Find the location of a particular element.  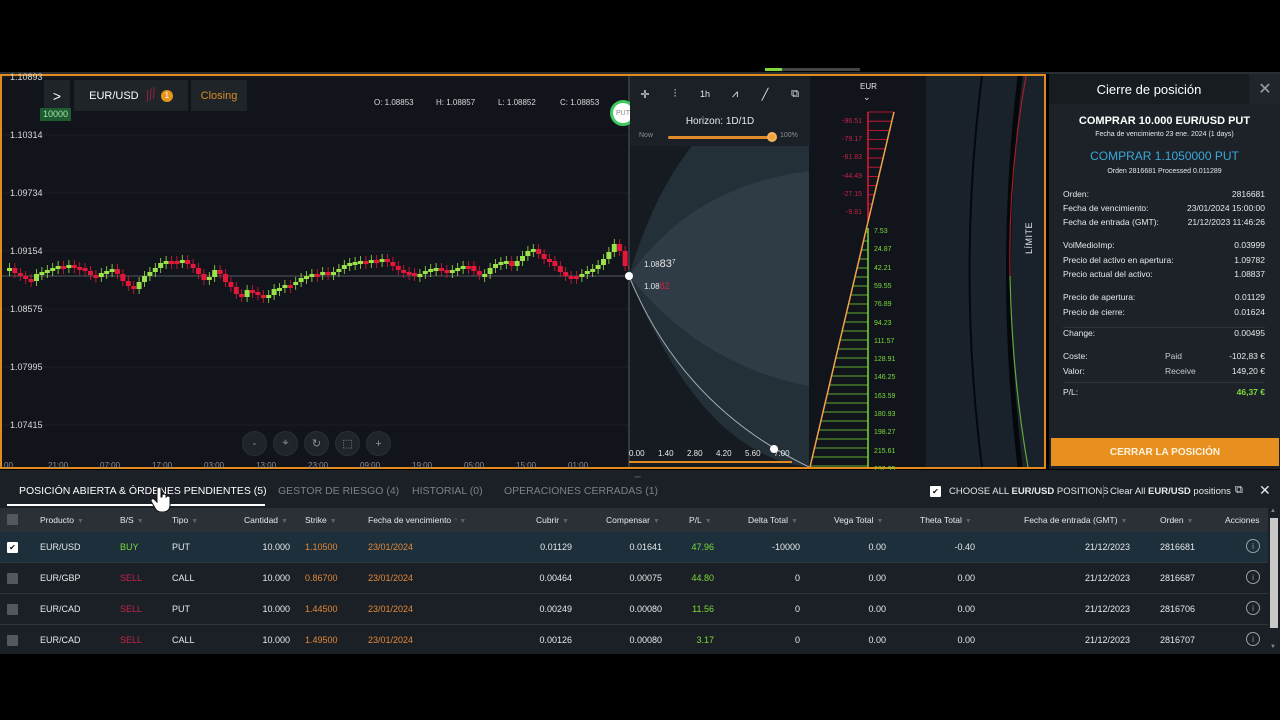

resize-handle: ∙∙∙∙∙ is located at coordinates (637, 476).